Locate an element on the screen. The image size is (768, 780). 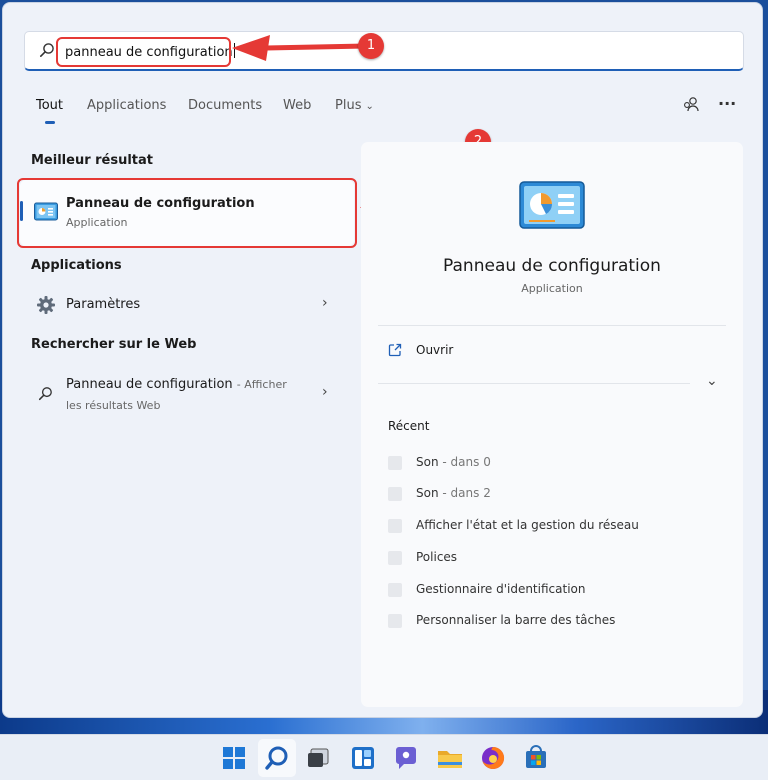
widgets-icon is located at coordinates (363, 758).